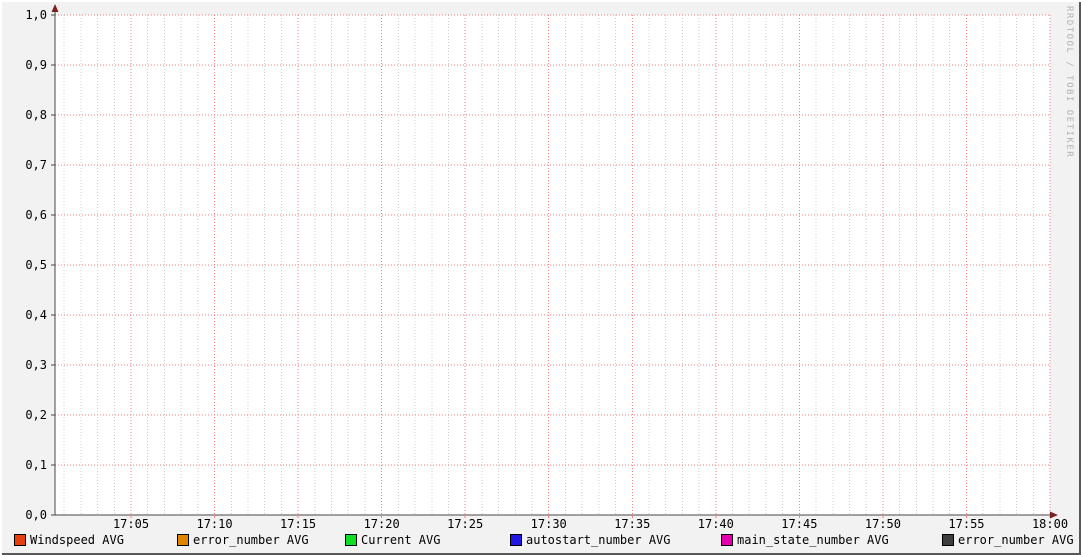  I want to click on x-tick-label: 17:20, so click(382, 524).